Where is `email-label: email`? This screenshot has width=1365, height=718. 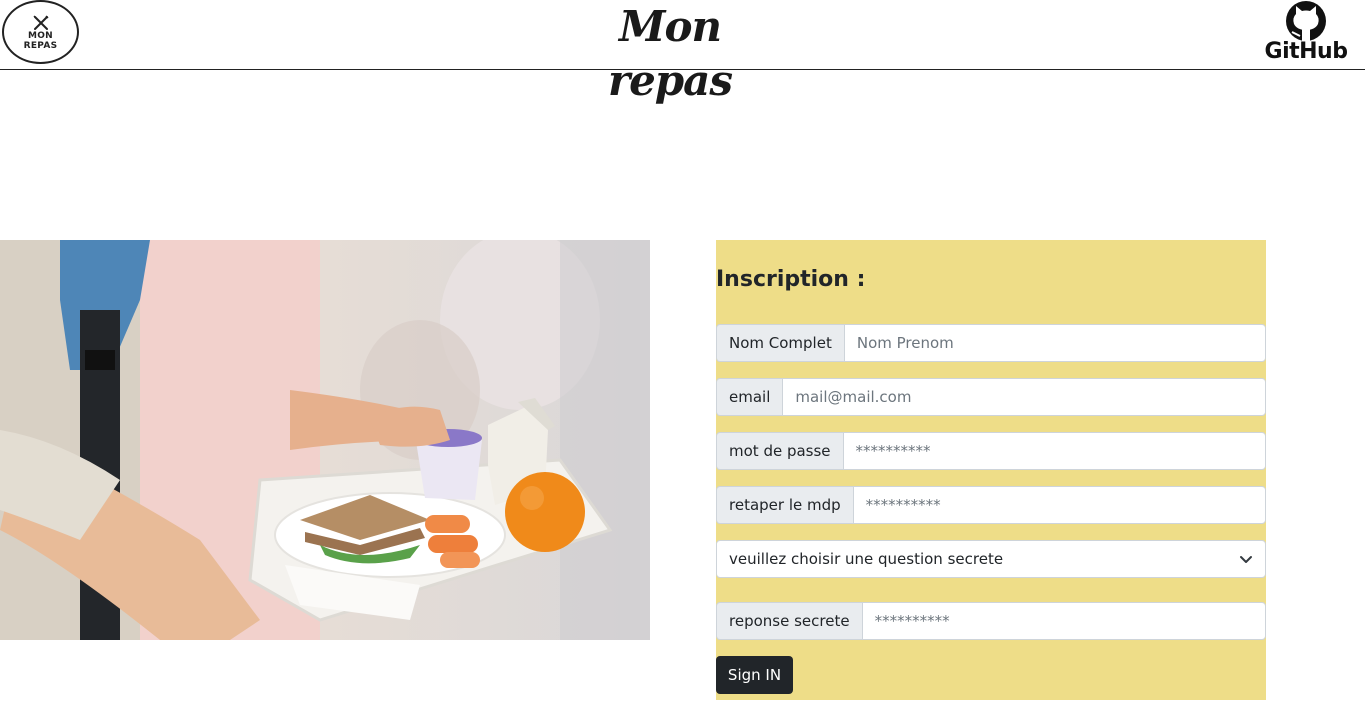
email-label: email is located at coordinates (749, 397).